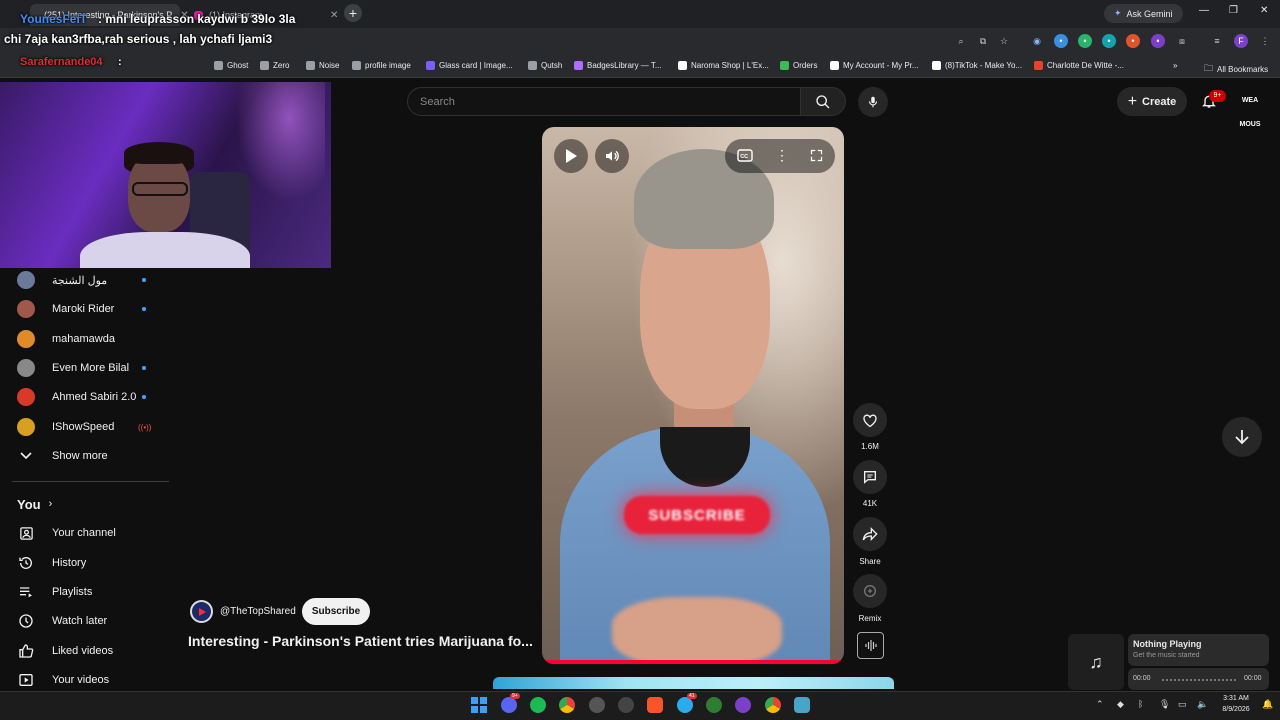  What do you see at coordinates (782, 155) in the screenshot?
I see `more-options-icon: ⋮` at bounding box center [782, 155].